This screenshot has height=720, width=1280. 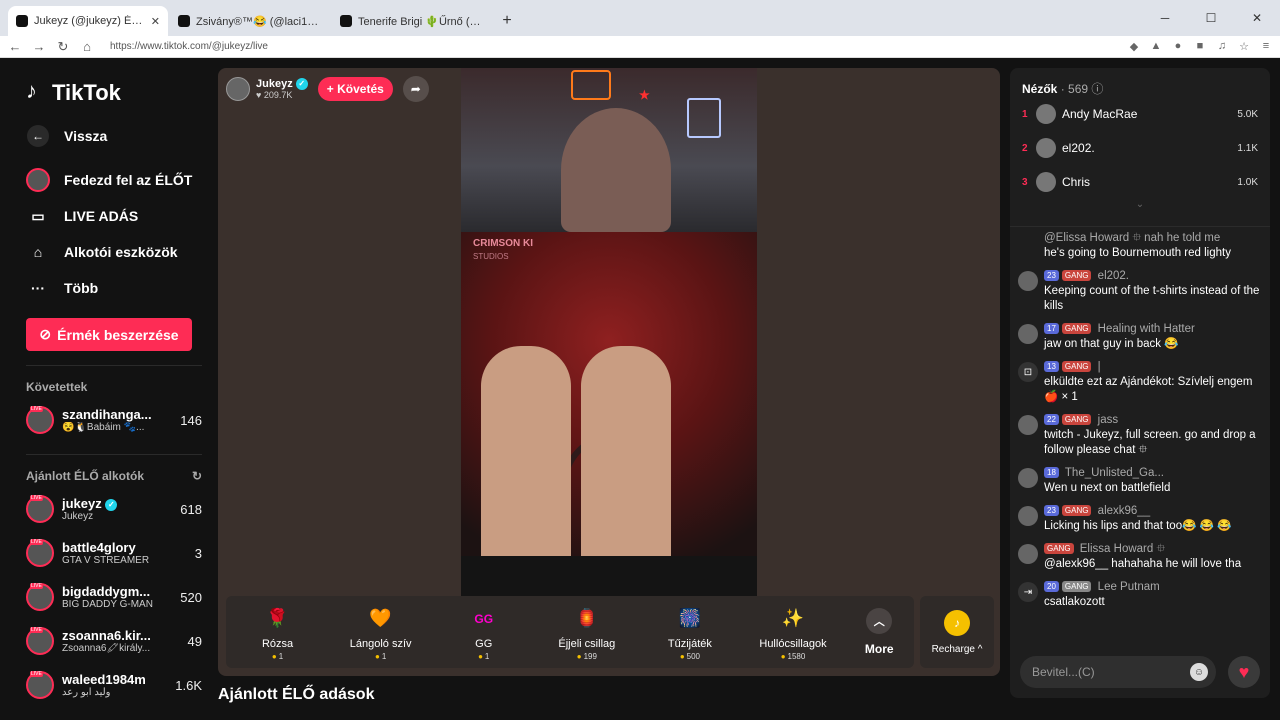 I want to click on divider, so click(x=114, y=454).